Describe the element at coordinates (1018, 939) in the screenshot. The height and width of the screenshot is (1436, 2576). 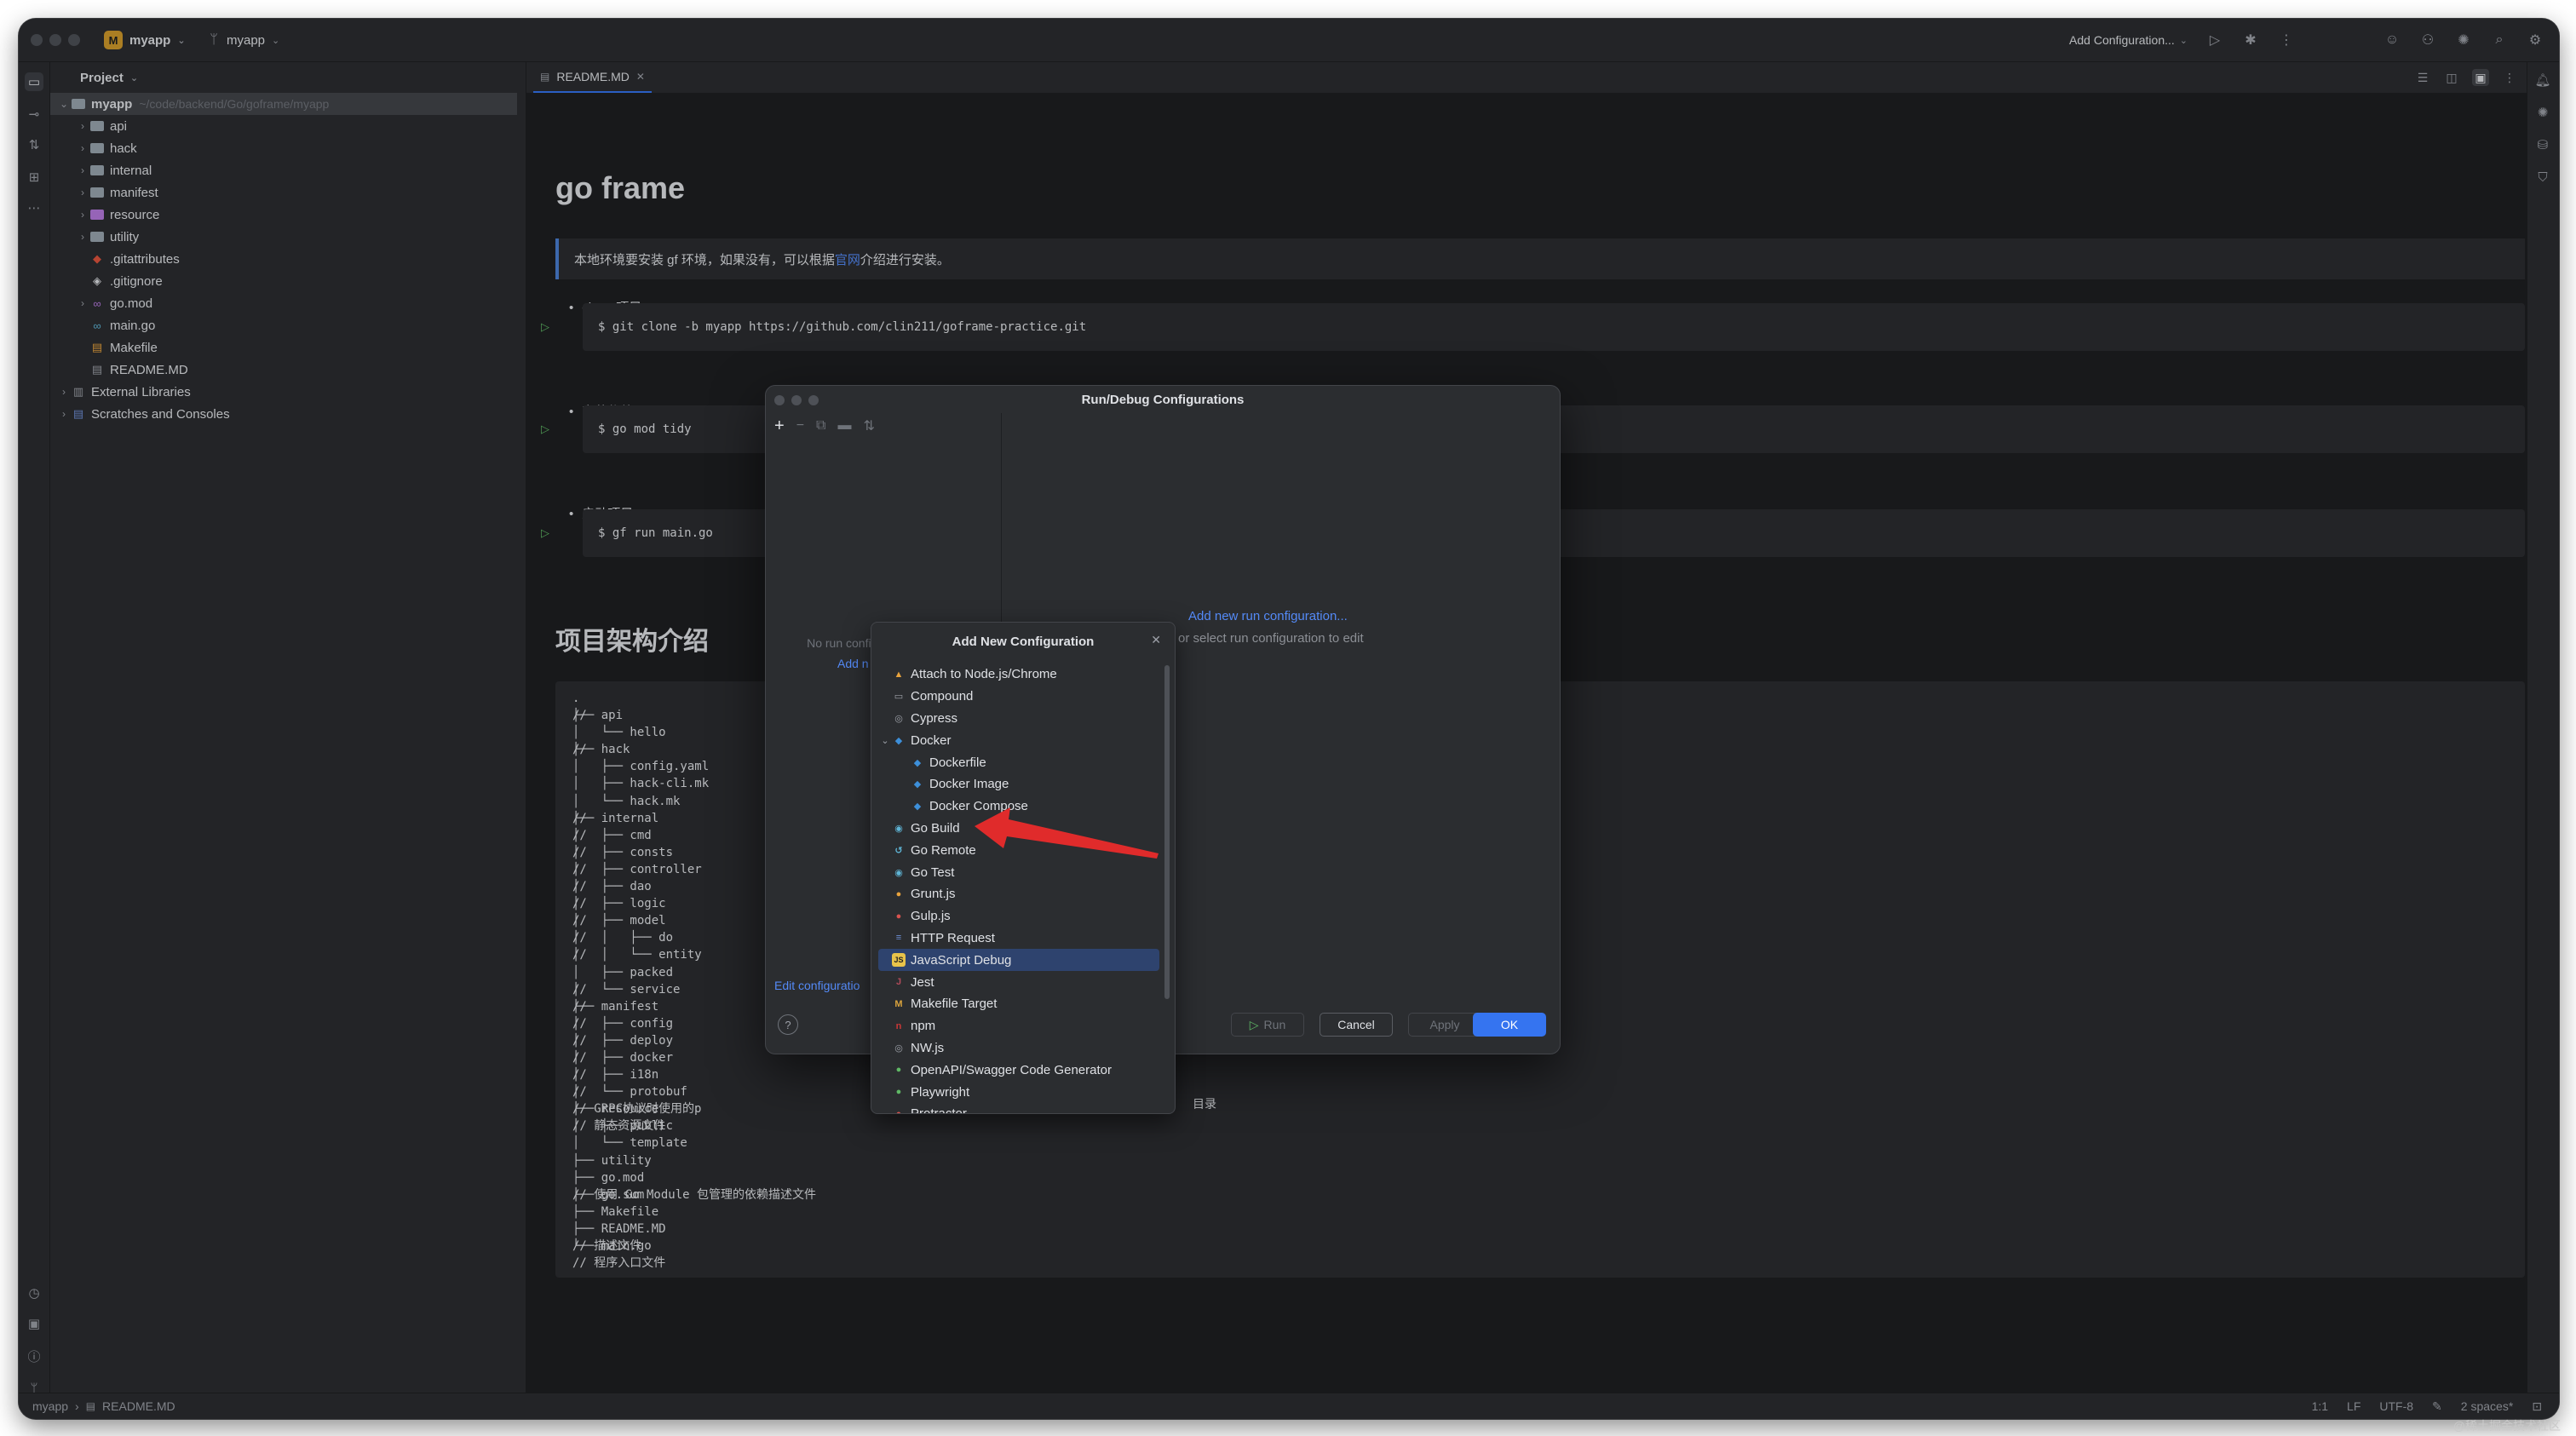
I see `config-type-item: ≡ HTTP Request` at that location.